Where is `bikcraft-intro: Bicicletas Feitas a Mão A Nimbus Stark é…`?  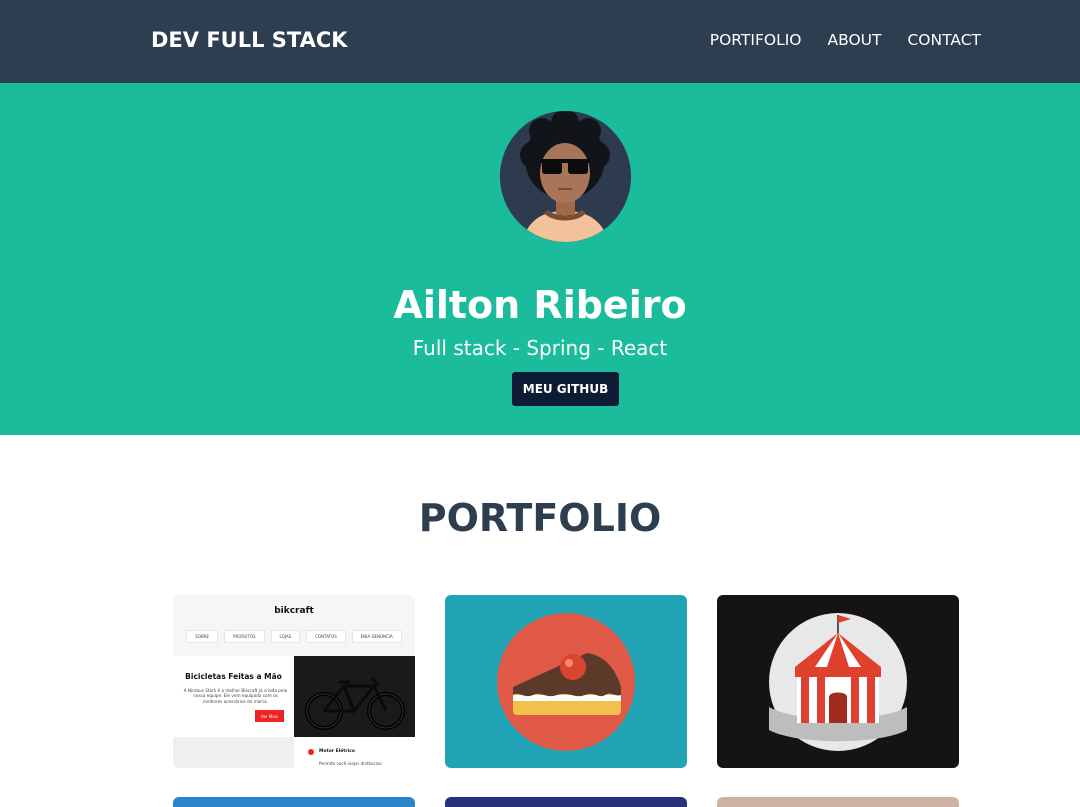
bikcraft-intro: Bicicletas Feitas a Mão A Nimbus Stark é… is located at coordinates (233, 696).